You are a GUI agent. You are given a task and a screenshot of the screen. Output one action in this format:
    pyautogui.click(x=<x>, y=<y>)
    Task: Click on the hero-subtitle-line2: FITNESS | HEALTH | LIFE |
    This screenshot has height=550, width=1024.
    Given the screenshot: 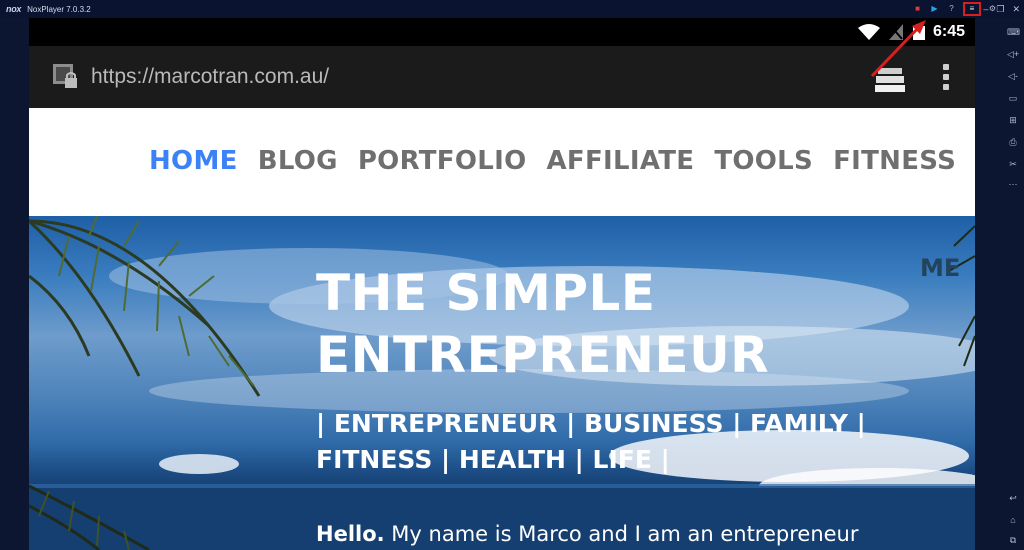 What is the action you would take?
    pyautogui.click(x=493, y=459)
    